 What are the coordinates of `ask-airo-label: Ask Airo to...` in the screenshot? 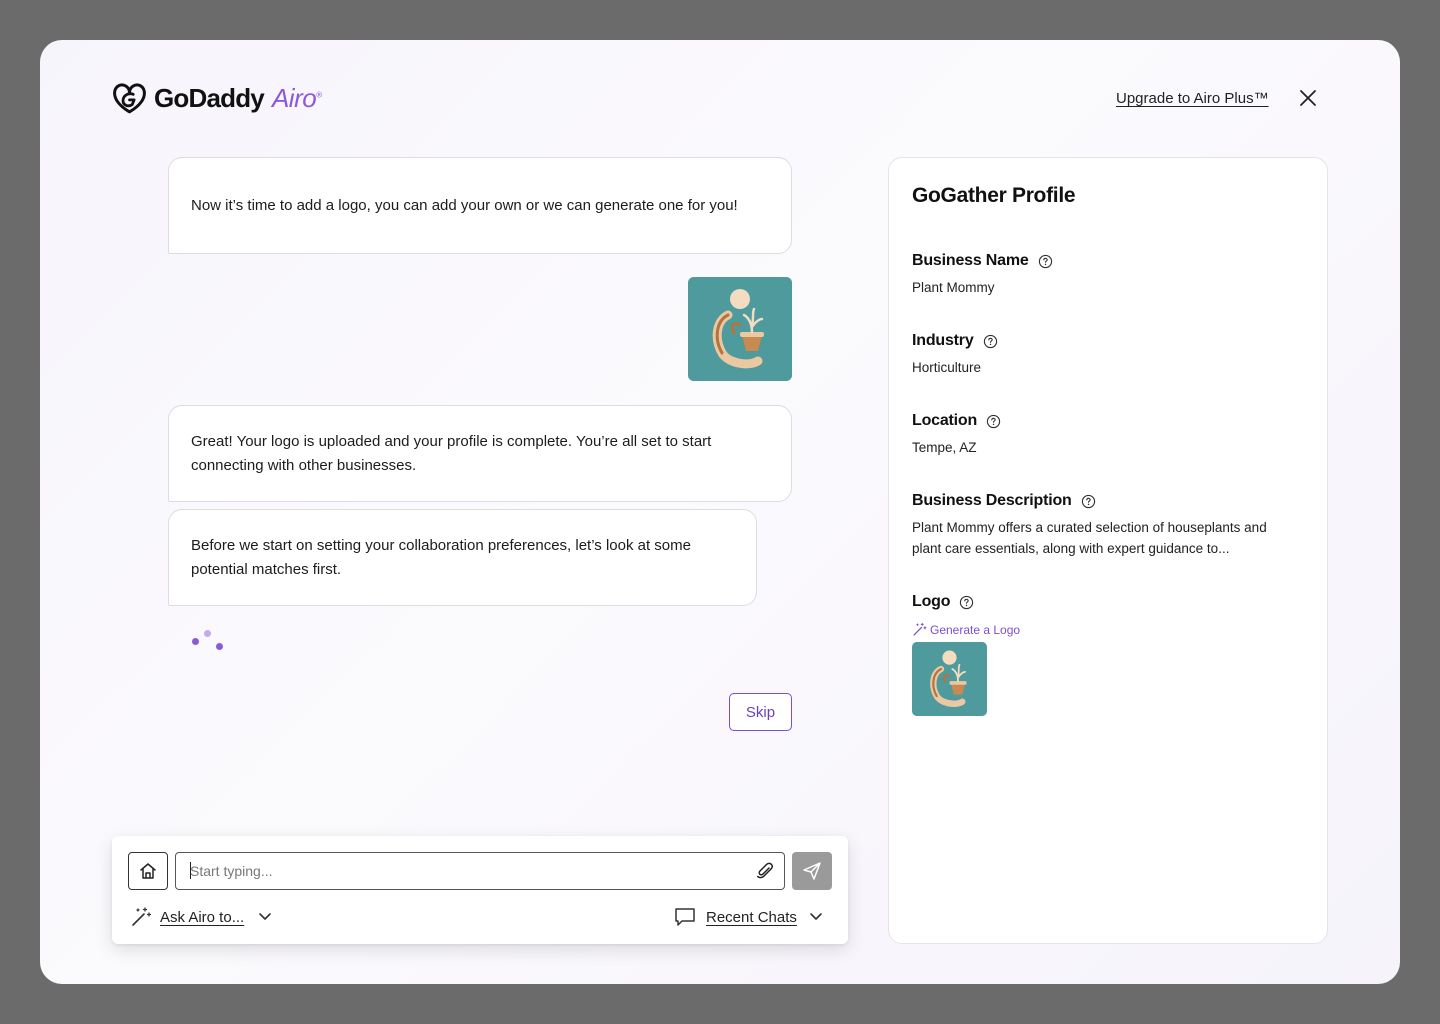 It's located at (202, 917).